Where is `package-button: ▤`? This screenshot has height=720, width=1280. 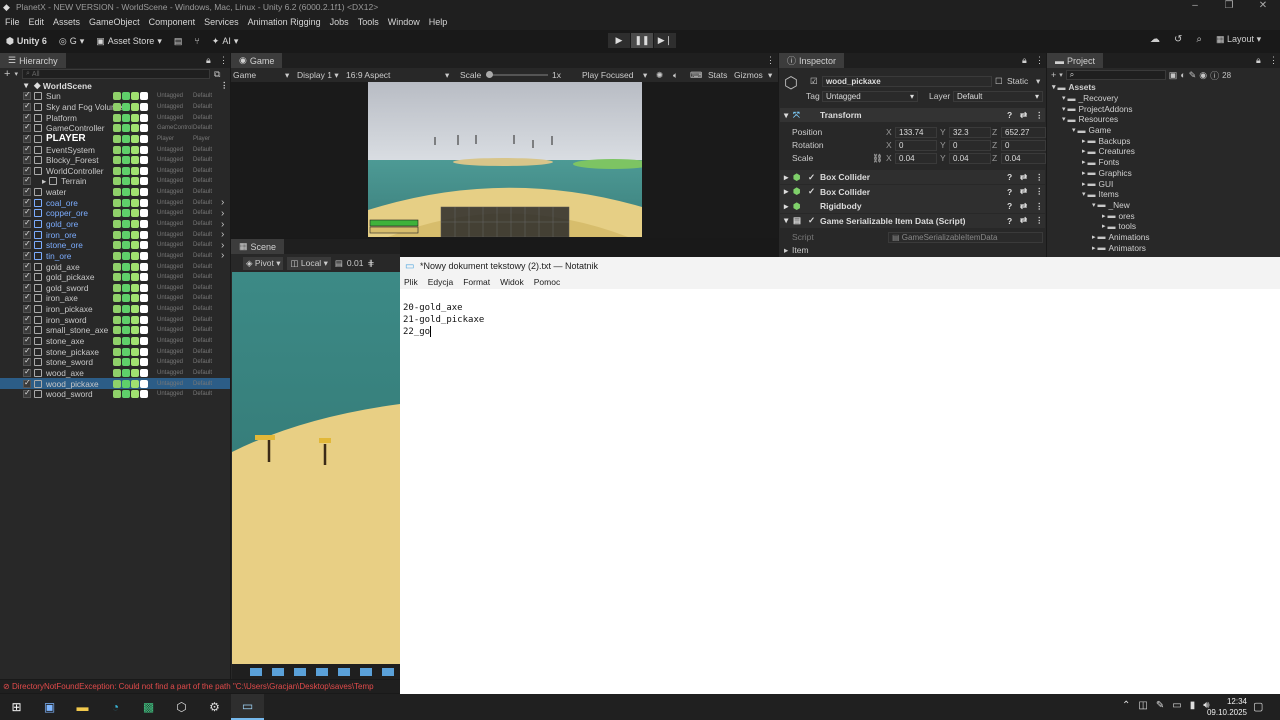
package-button: ▤ is located at coordinates (178, 41).